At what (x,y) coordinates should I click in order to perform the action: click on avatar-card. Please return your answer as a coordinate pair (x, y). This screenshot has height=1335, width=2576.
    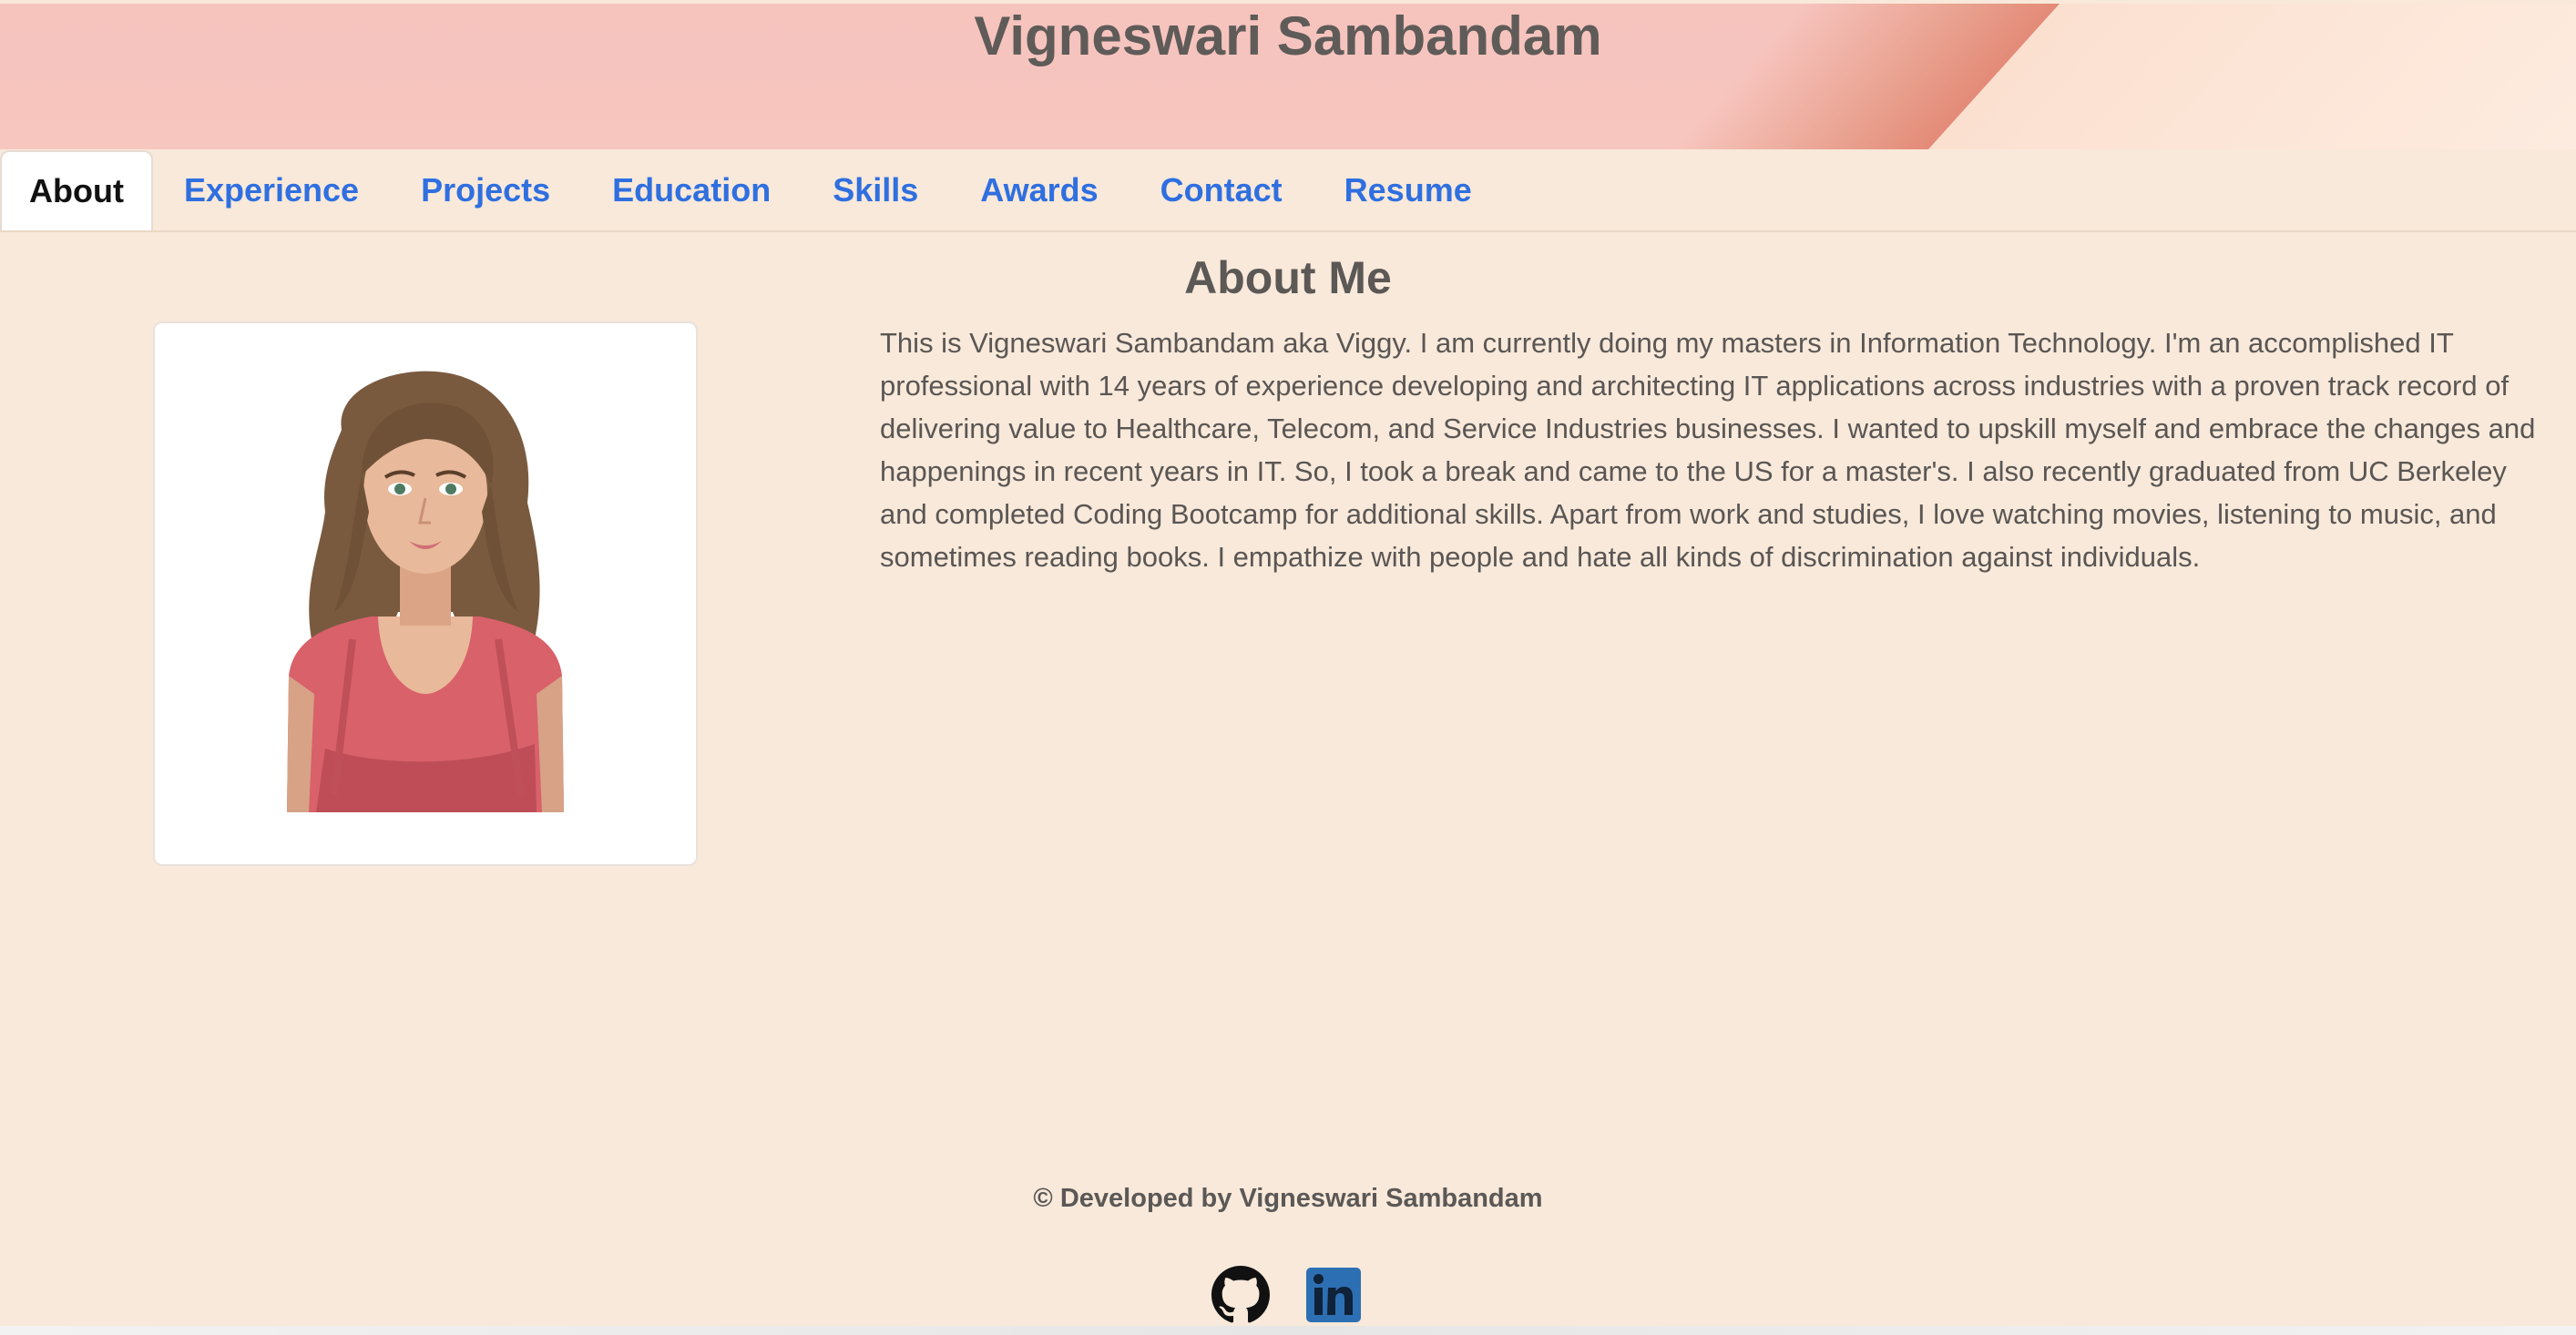
    Looking at the image, I should click on (425, 593).